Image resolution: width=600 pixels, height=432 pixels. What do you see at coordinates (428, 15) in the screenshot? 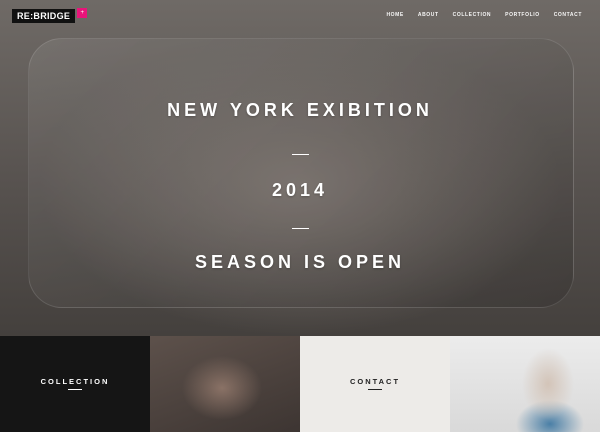
I see `nav-about: ABOUT` at bounding box center [428, 15].